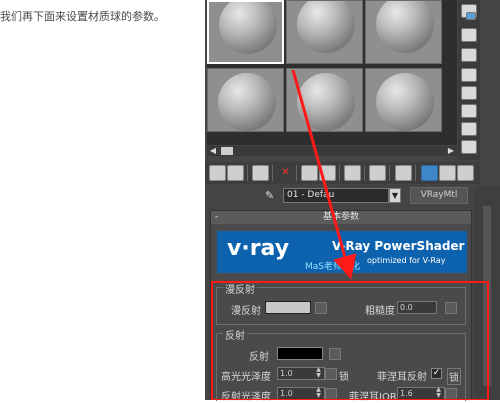 This screenshot has height=403, width=500. What do you see at coordinates (336, 195) in the screenshot?
I see `material-name-field: 01 - Defau` at bounding box center [336, 195].